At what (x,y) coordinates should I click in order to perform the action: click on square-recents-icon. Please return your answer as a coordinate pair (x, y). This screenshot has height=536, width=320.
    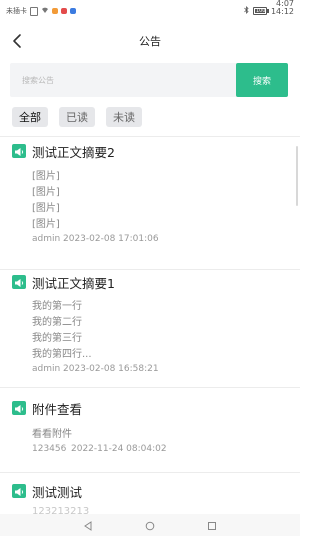
    Looking at the image, I should click on (212, 525).